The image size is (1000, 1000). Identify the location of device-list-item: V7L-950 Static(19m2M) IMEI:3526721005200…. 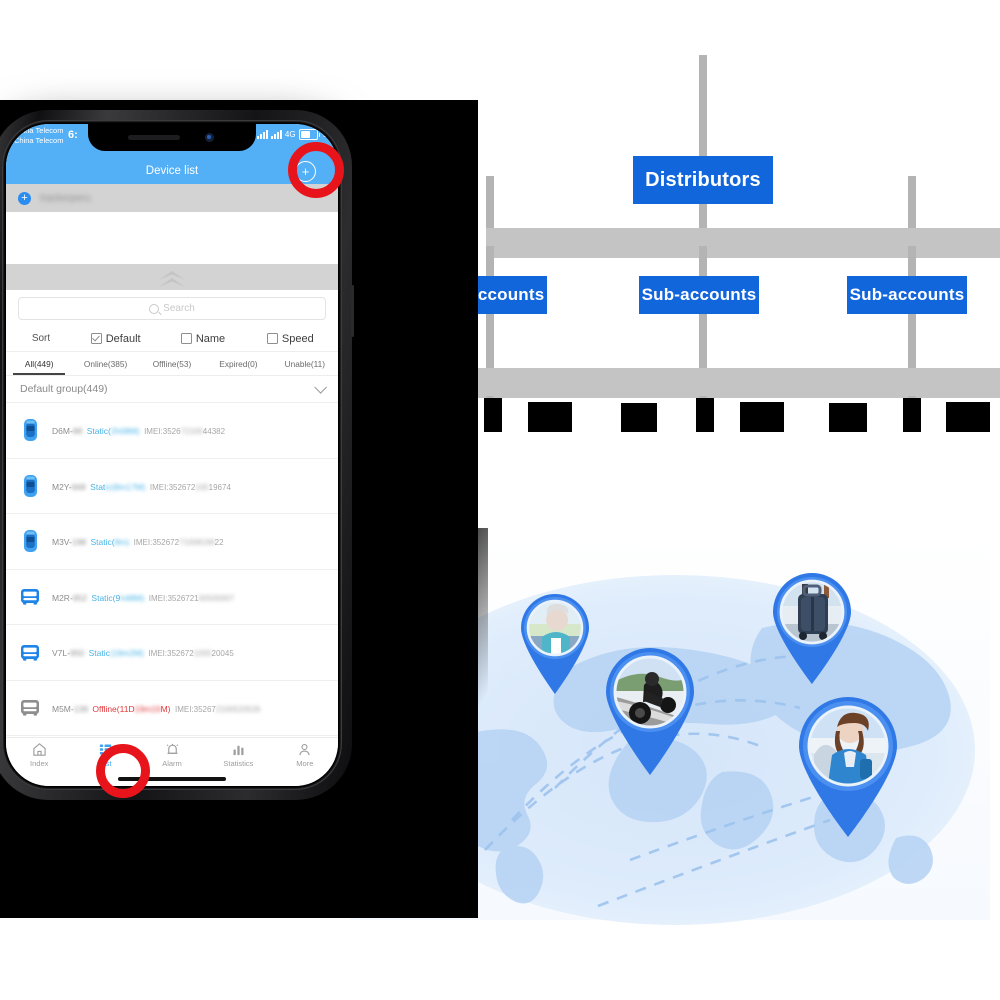
(172, 653).